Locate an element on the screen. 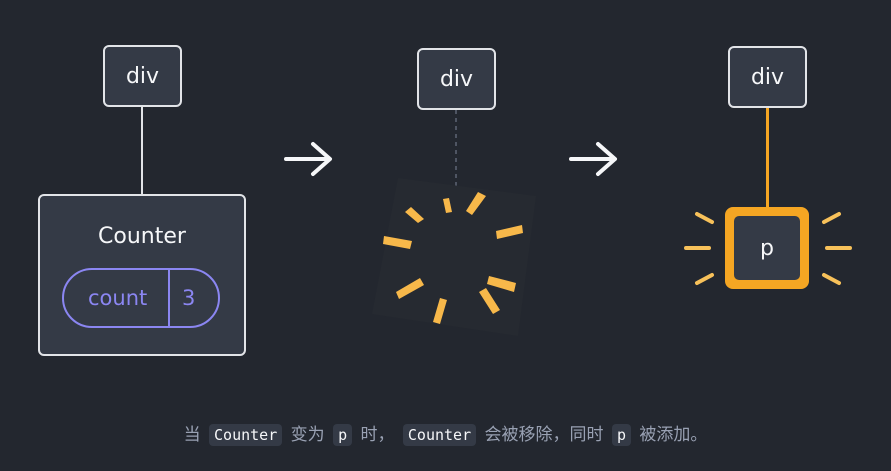 The image size is (891, 471). caption: 当 Counter 变为 p 时， Counter 会被移除，同时 p 被添加。 is located at coordinates (445, 433).